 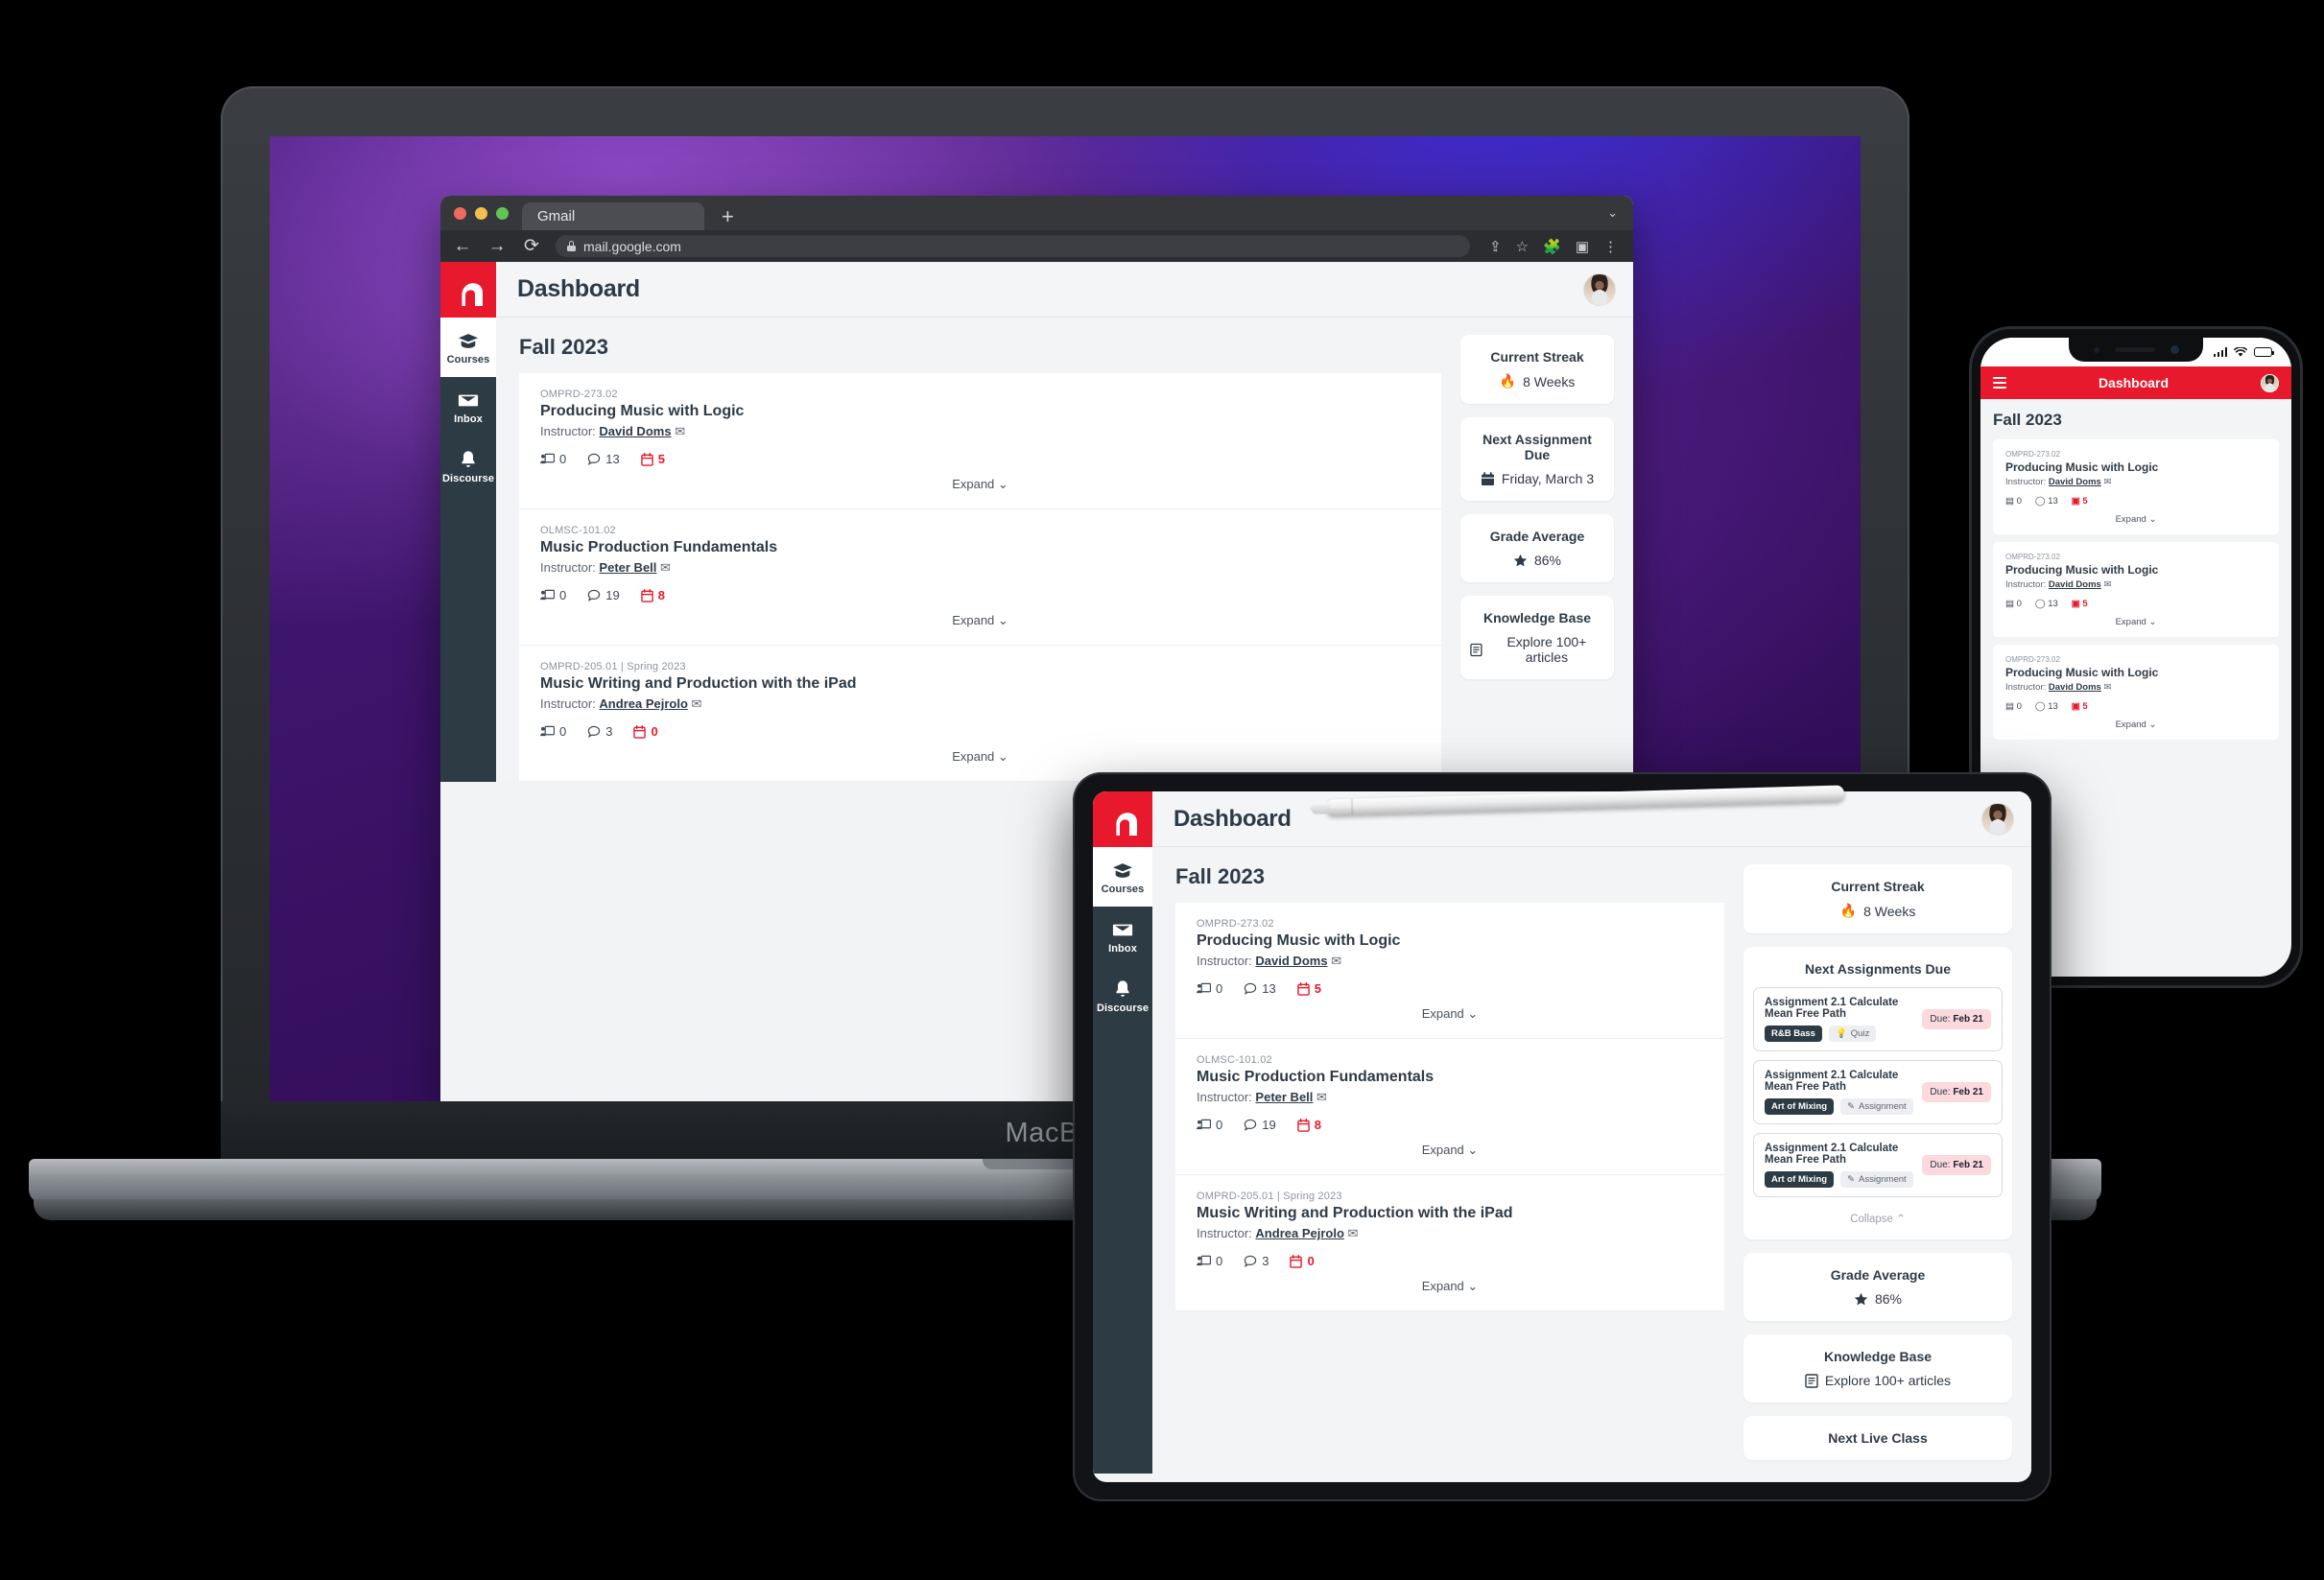 What do you see at coordinates (1878, 1215) in the screenshot?
I see `collapse-assignments-button: Collapse ⌃` at bounding box center [1878, 1215].